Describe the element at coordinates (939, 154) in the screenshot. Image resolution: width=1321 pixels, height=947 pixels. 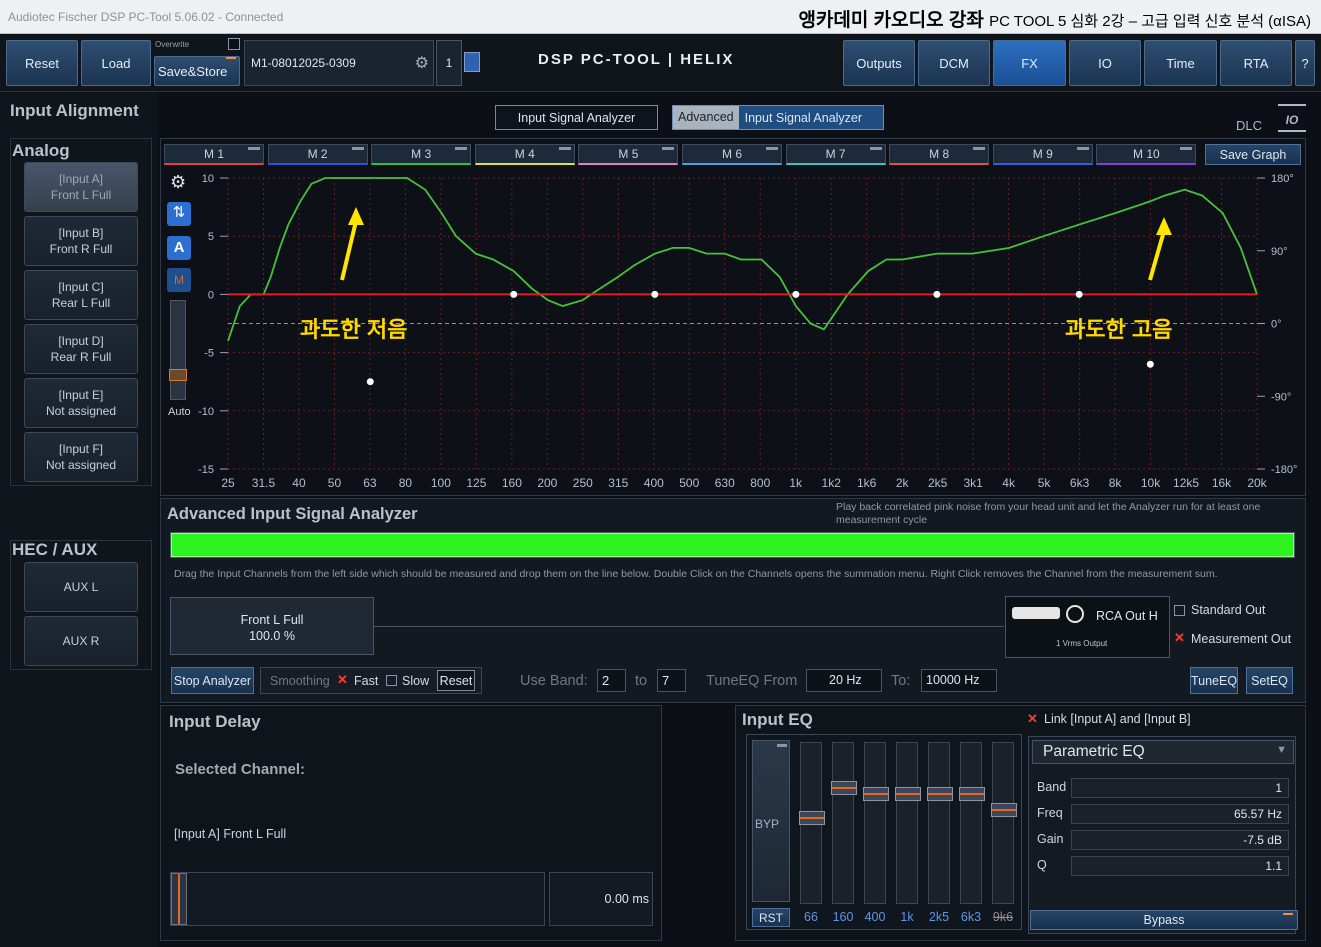
I see `m-tab-8: M 8` at that location.